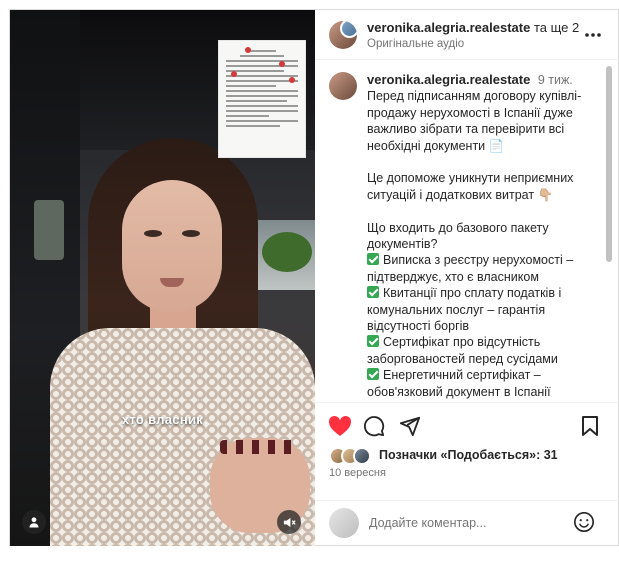  What do you see at coordinates (456, 309) in the screenshot?
I see `caption-line: комунальних послуг – гарантія` at bounding box center [456, 309].